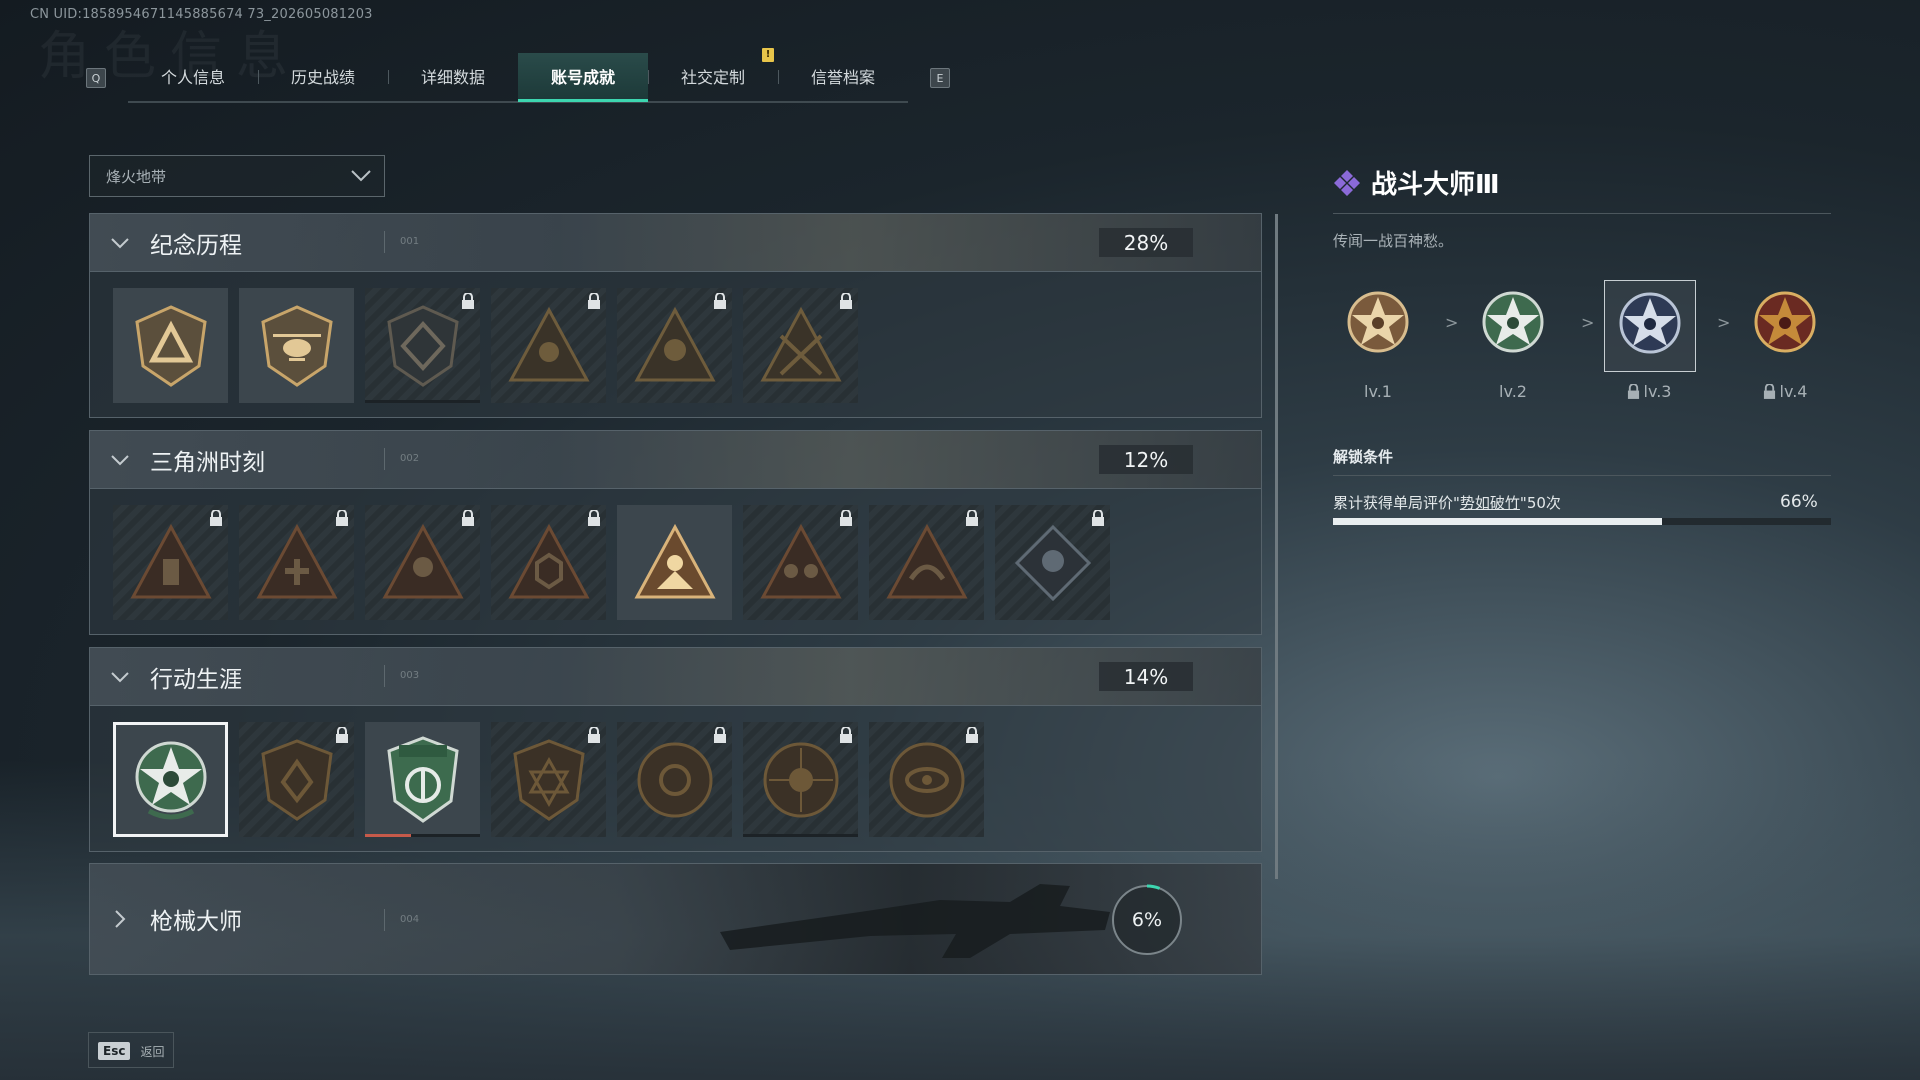 Image resolution: width=1920 pixels, height=1080 pixels. What do you see at coordinates (410, 458) in the screenshot?
I see `section-number: 002` at bounding box center [410, 458].